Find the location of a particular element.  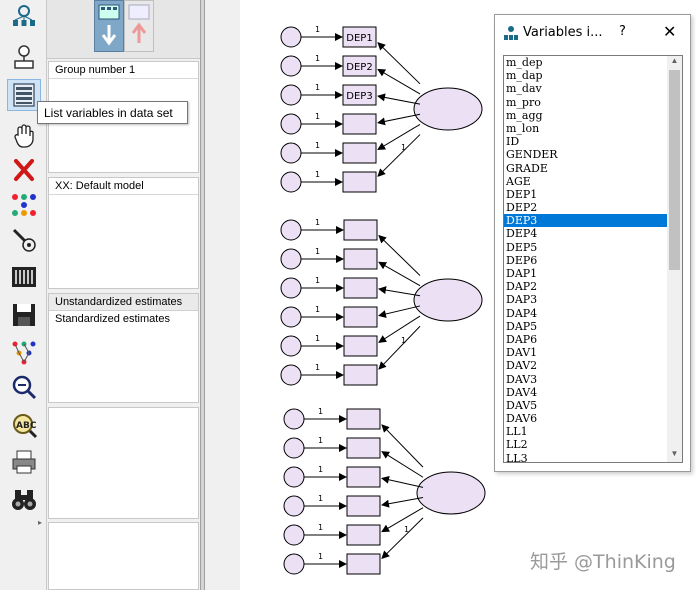

variable-item: DEP3 is located at coordinates (585, 221).